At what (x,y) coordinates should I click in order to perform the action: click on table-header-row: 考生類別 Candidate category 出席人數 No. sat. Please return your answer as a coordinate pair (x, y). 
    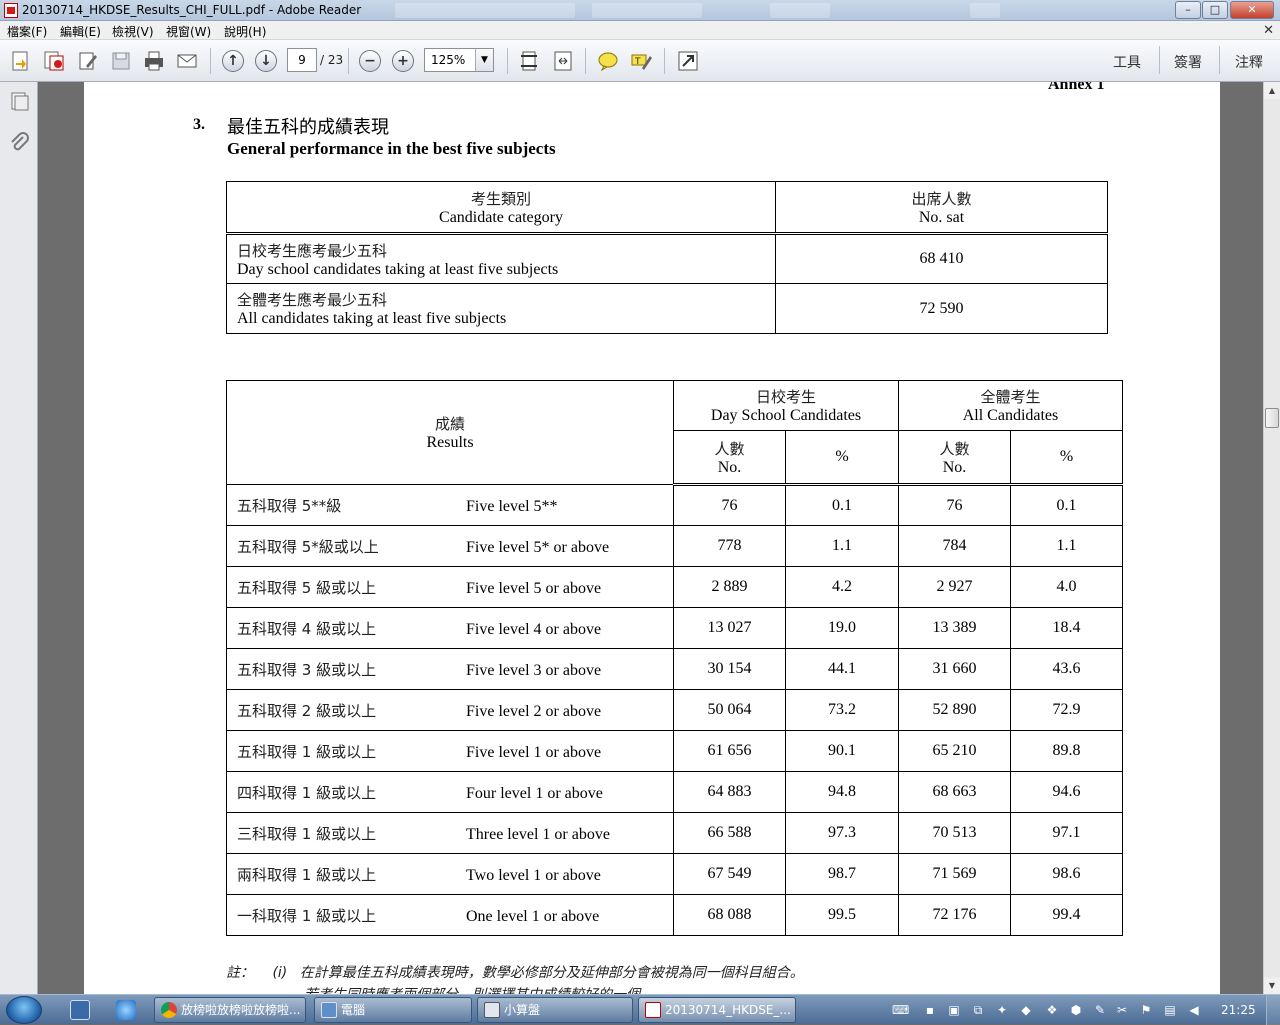
    Looking at the image, I should click on (667, 208).